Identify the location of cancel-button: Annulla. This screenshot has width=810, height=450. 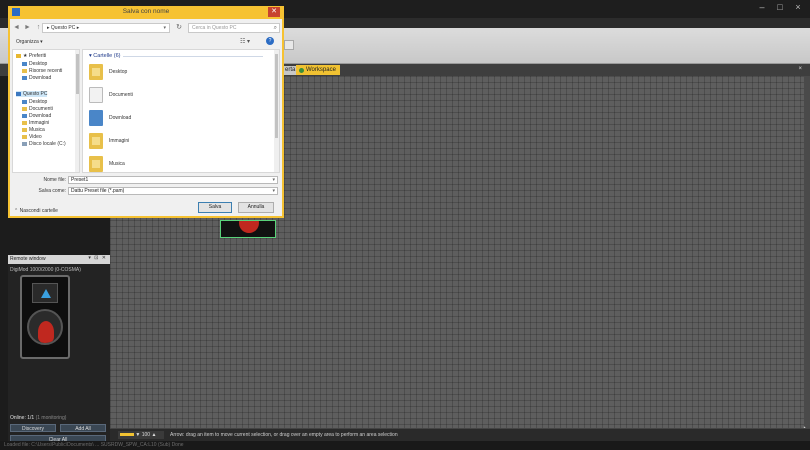
(256, 207).